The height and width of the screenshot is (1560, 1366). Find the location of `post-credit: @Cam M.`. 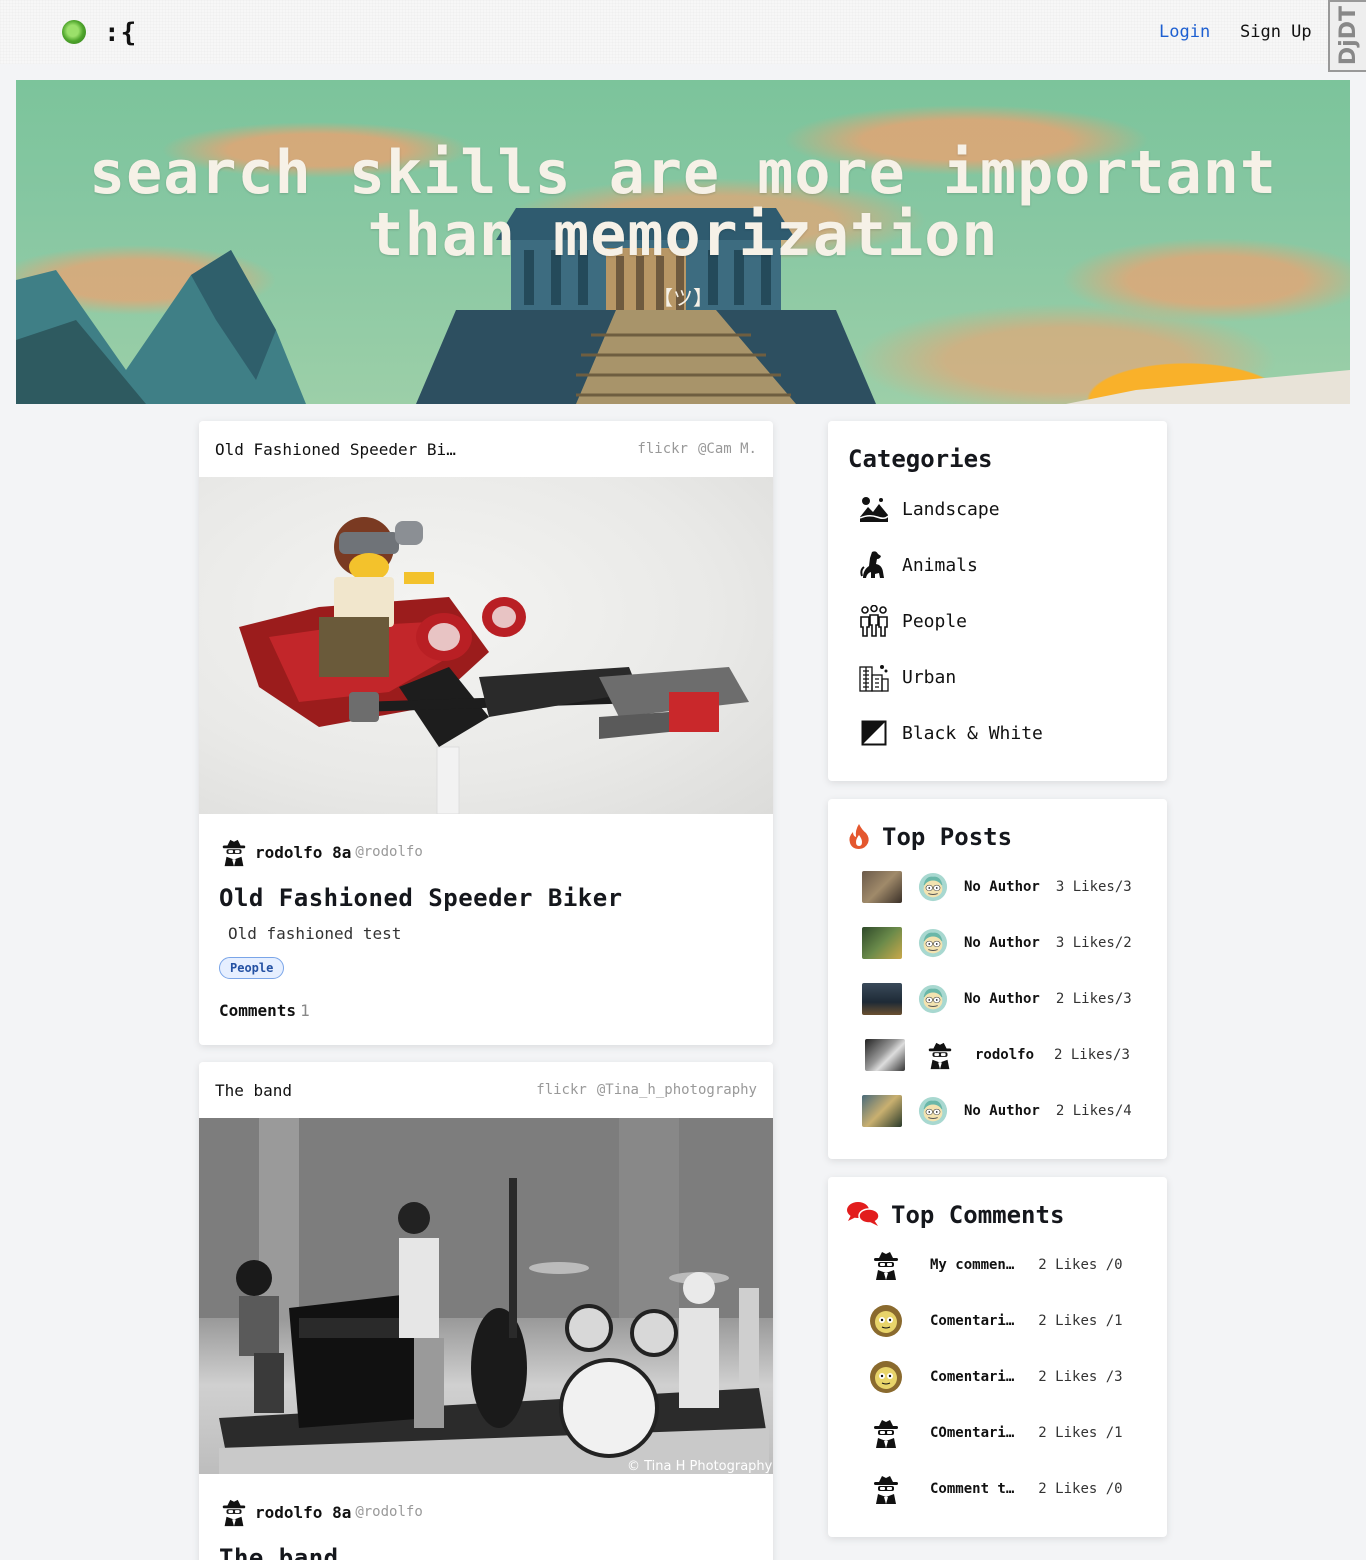

post-credit: @Cam M. is located at coordinates (727, 449).